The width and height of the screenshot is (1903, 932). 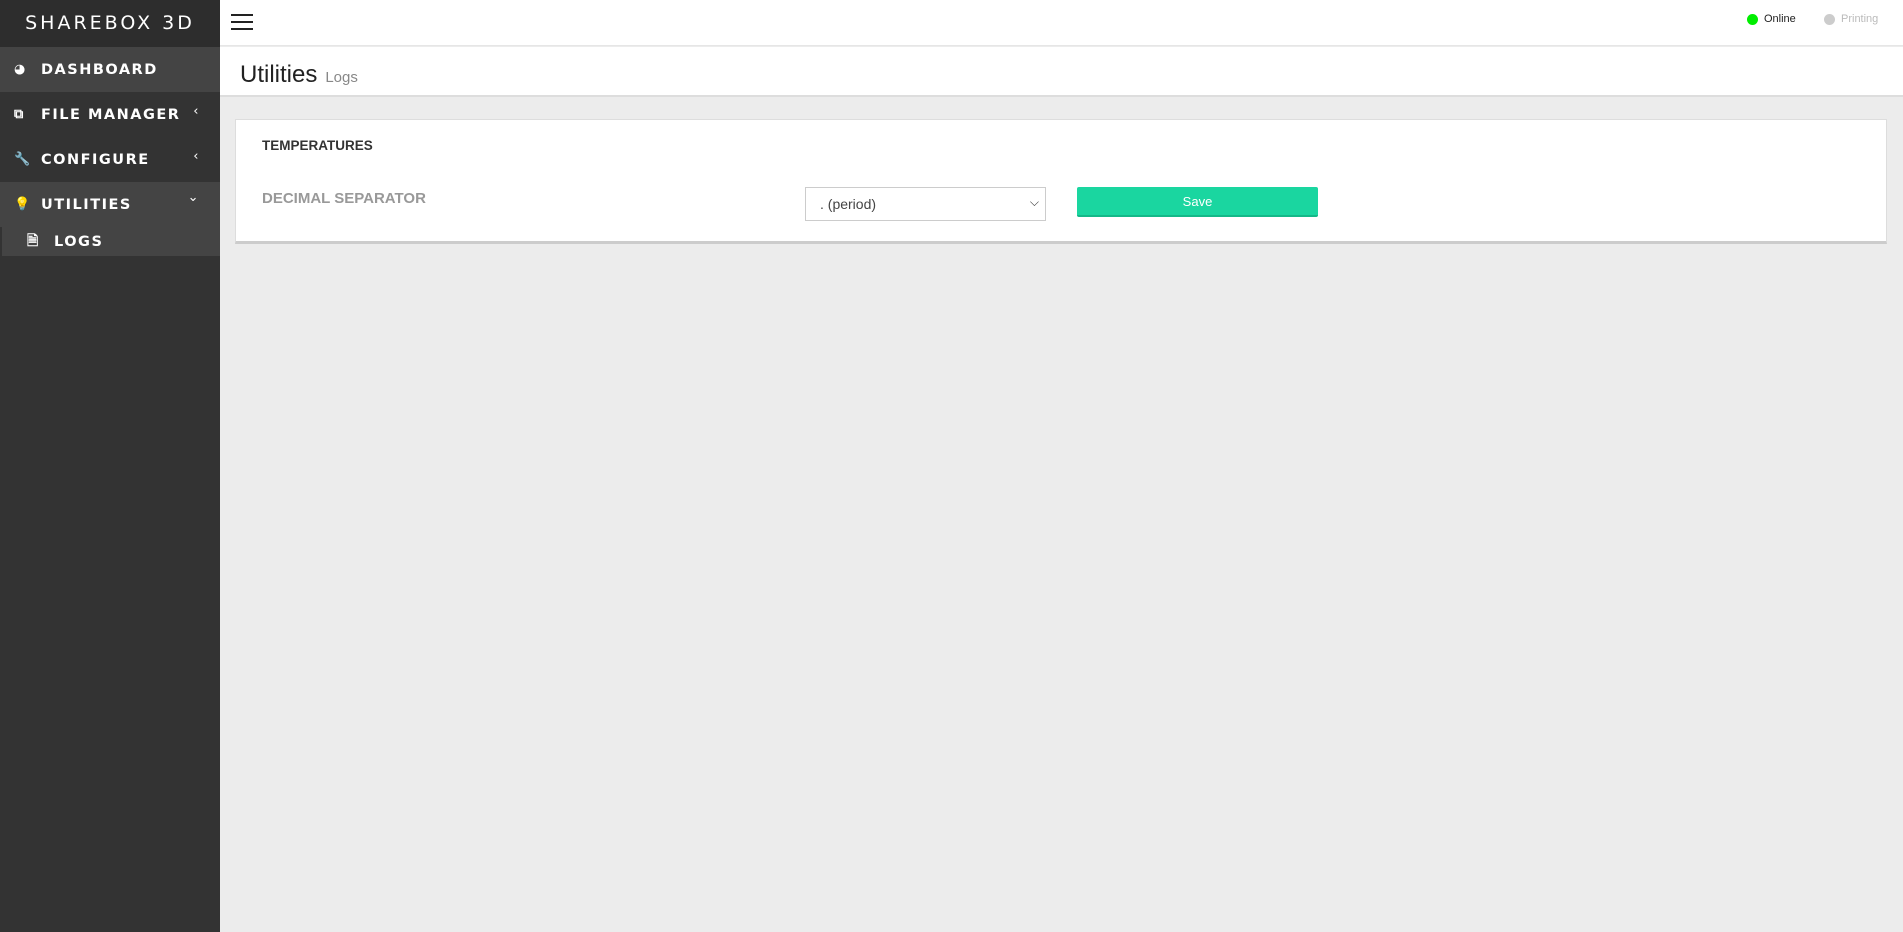 What do you see at coordinates (110, 23) in the screenshot?
I see `app-logo: SHAREBOX 3D` at bounding box center [110, 23].